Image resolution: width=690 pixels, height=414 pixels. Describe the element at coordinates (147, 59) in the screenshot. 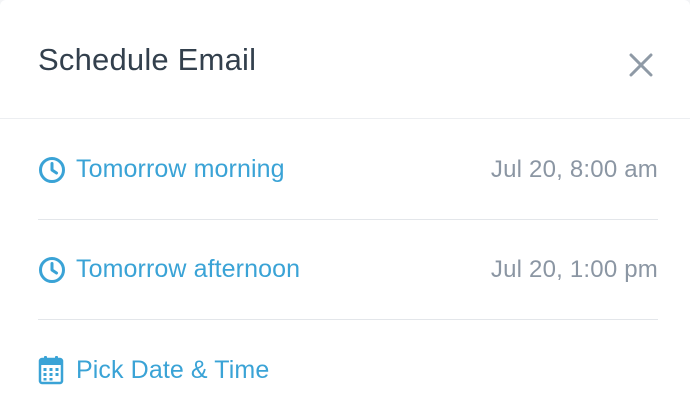

I see `dialog-title: Schedule Email` at that location.